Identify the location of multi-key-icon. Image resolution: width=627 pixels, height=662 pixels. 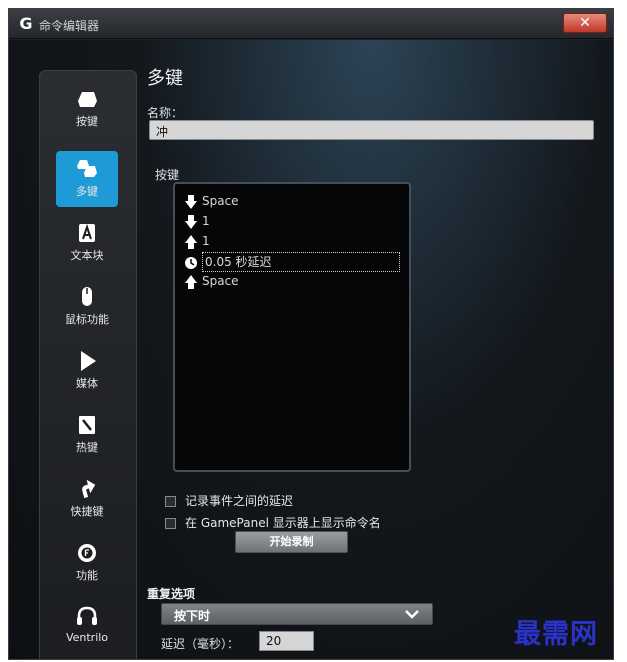
(87, 168).